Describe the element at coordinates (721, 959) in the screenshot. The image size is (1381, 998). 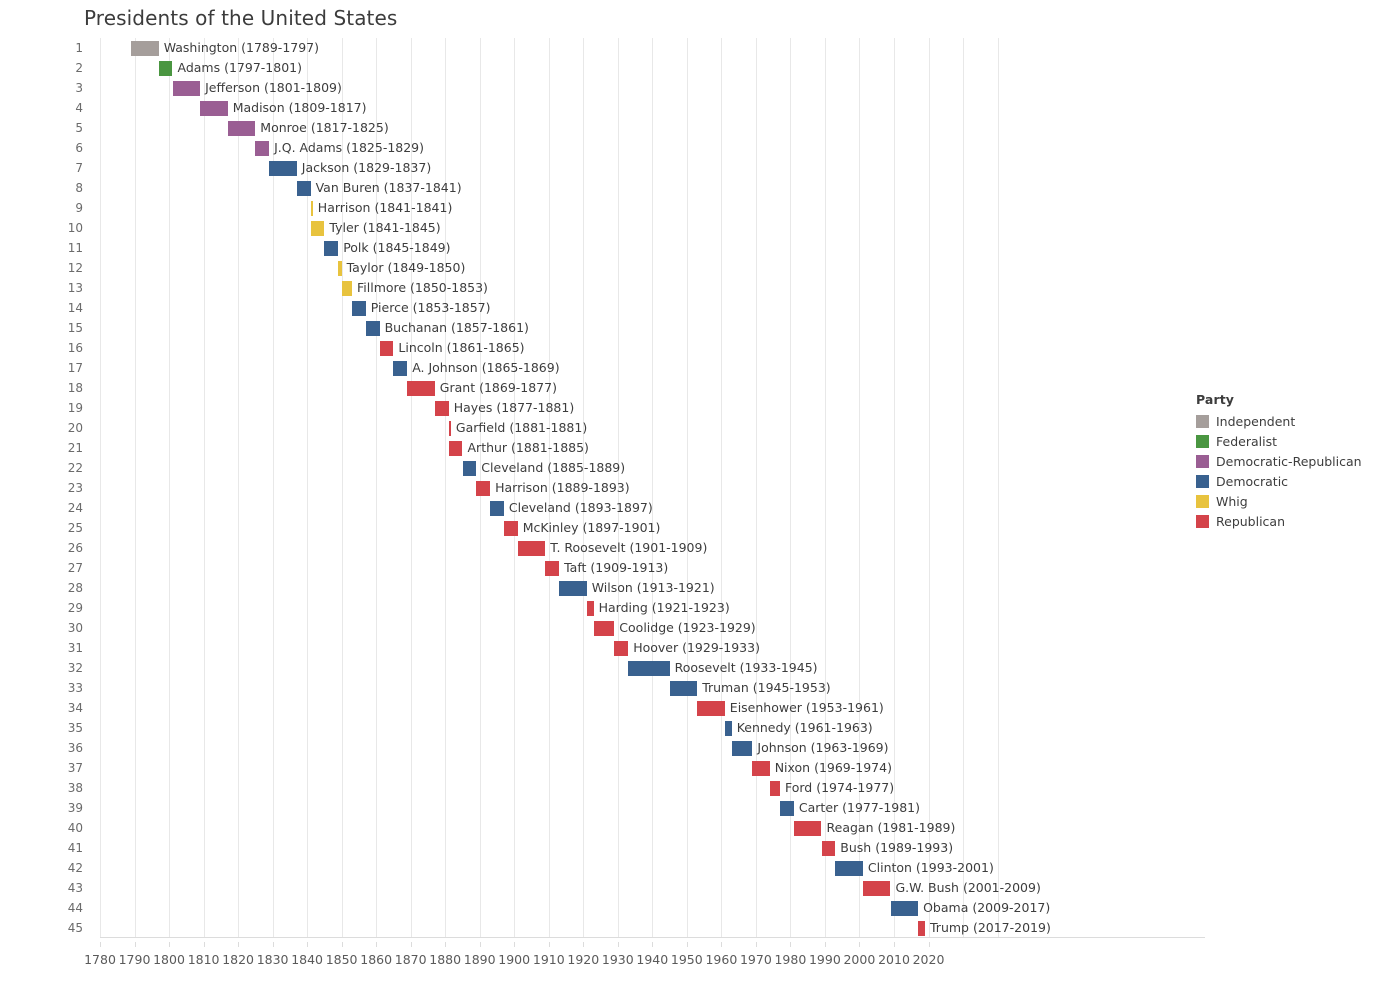
I see `x-tick-label: 1960` at that location.